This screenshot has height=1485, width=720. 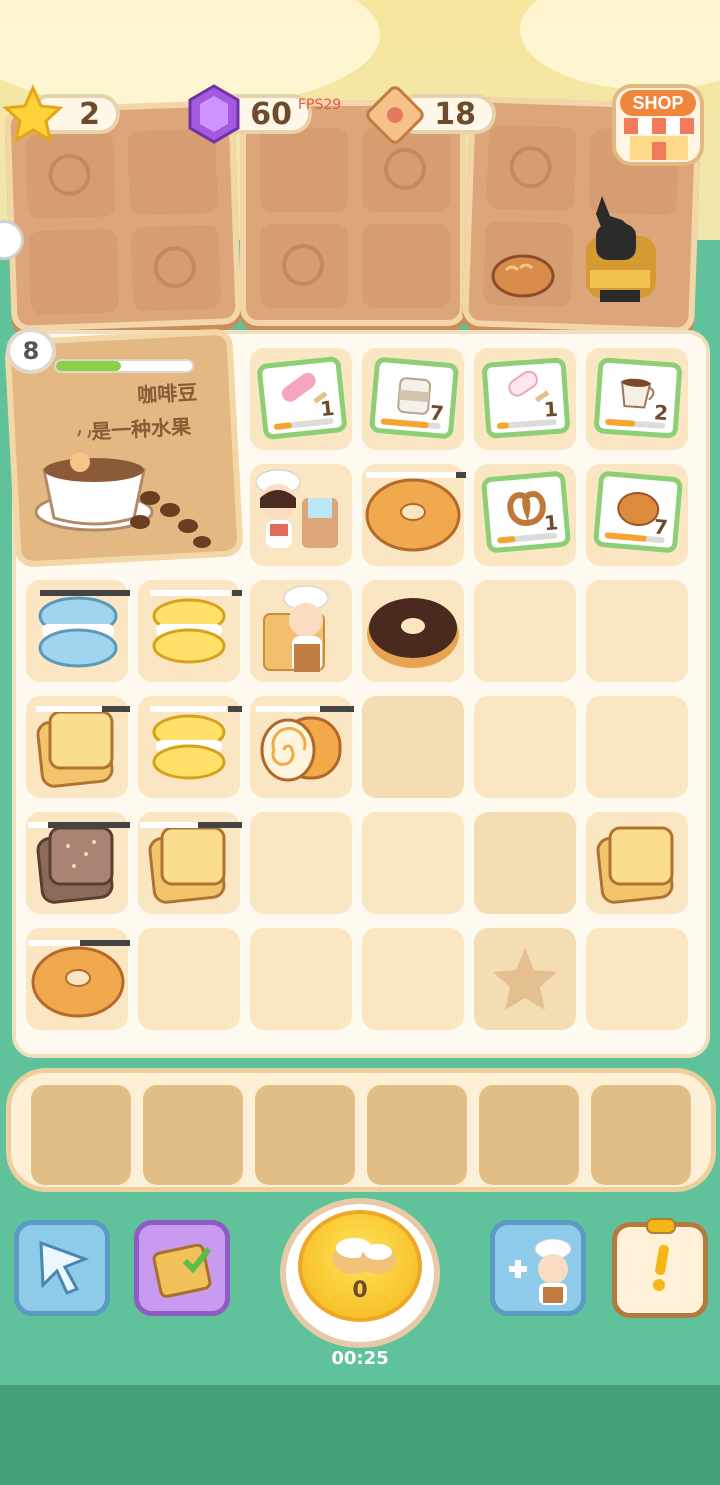 I want to click on gem-icon, so click(x=214, y=114).